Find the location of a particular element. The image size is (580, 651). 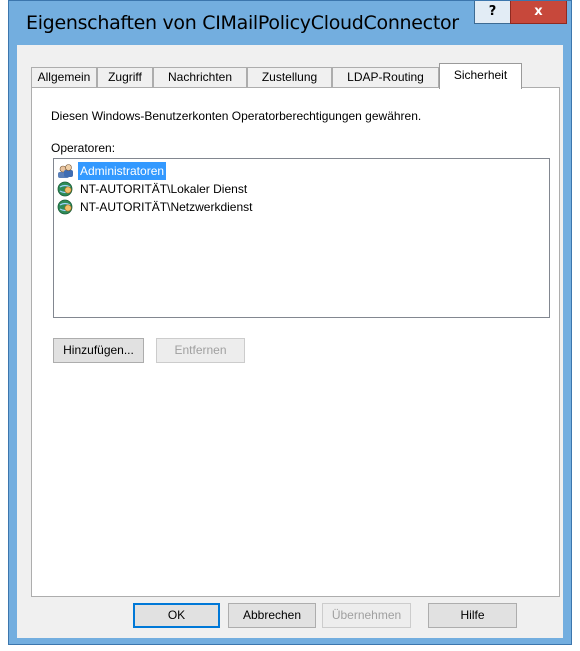

tab-zugriff: Zugriff is located at coordinates (125, 77).